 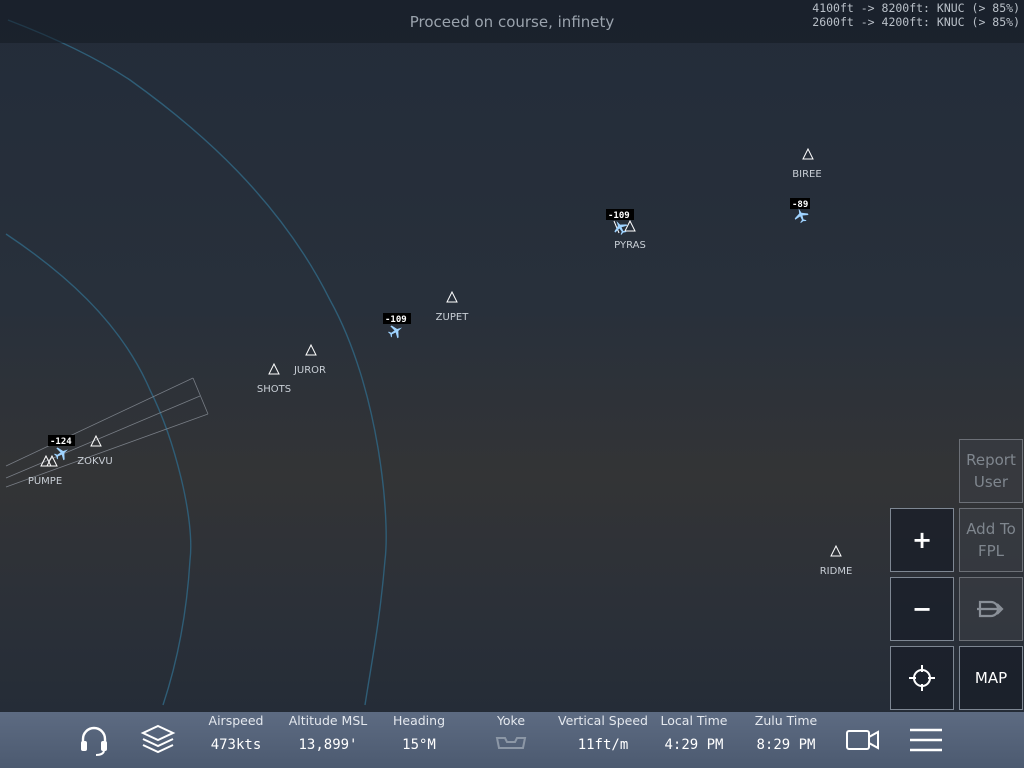 What do you see at coordinates (603, 745) in the screenshot?
I see `vertical-speed-value: 11ft/m` at bounding box center [603, 745].